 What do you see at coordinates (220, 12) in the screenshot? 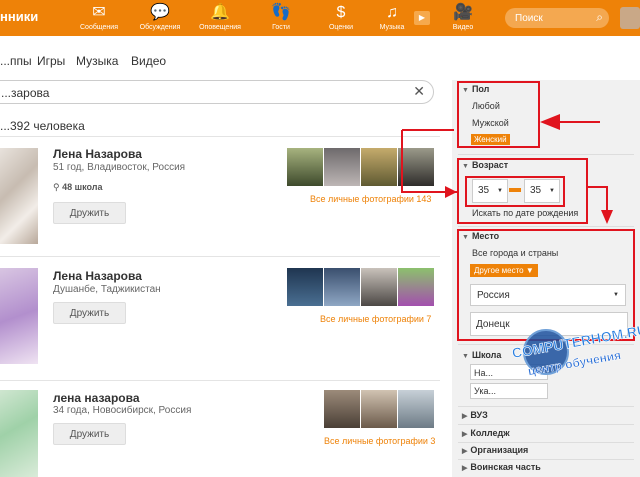
I see `bell-icon: 🔔` at bounding box center [220, 12].